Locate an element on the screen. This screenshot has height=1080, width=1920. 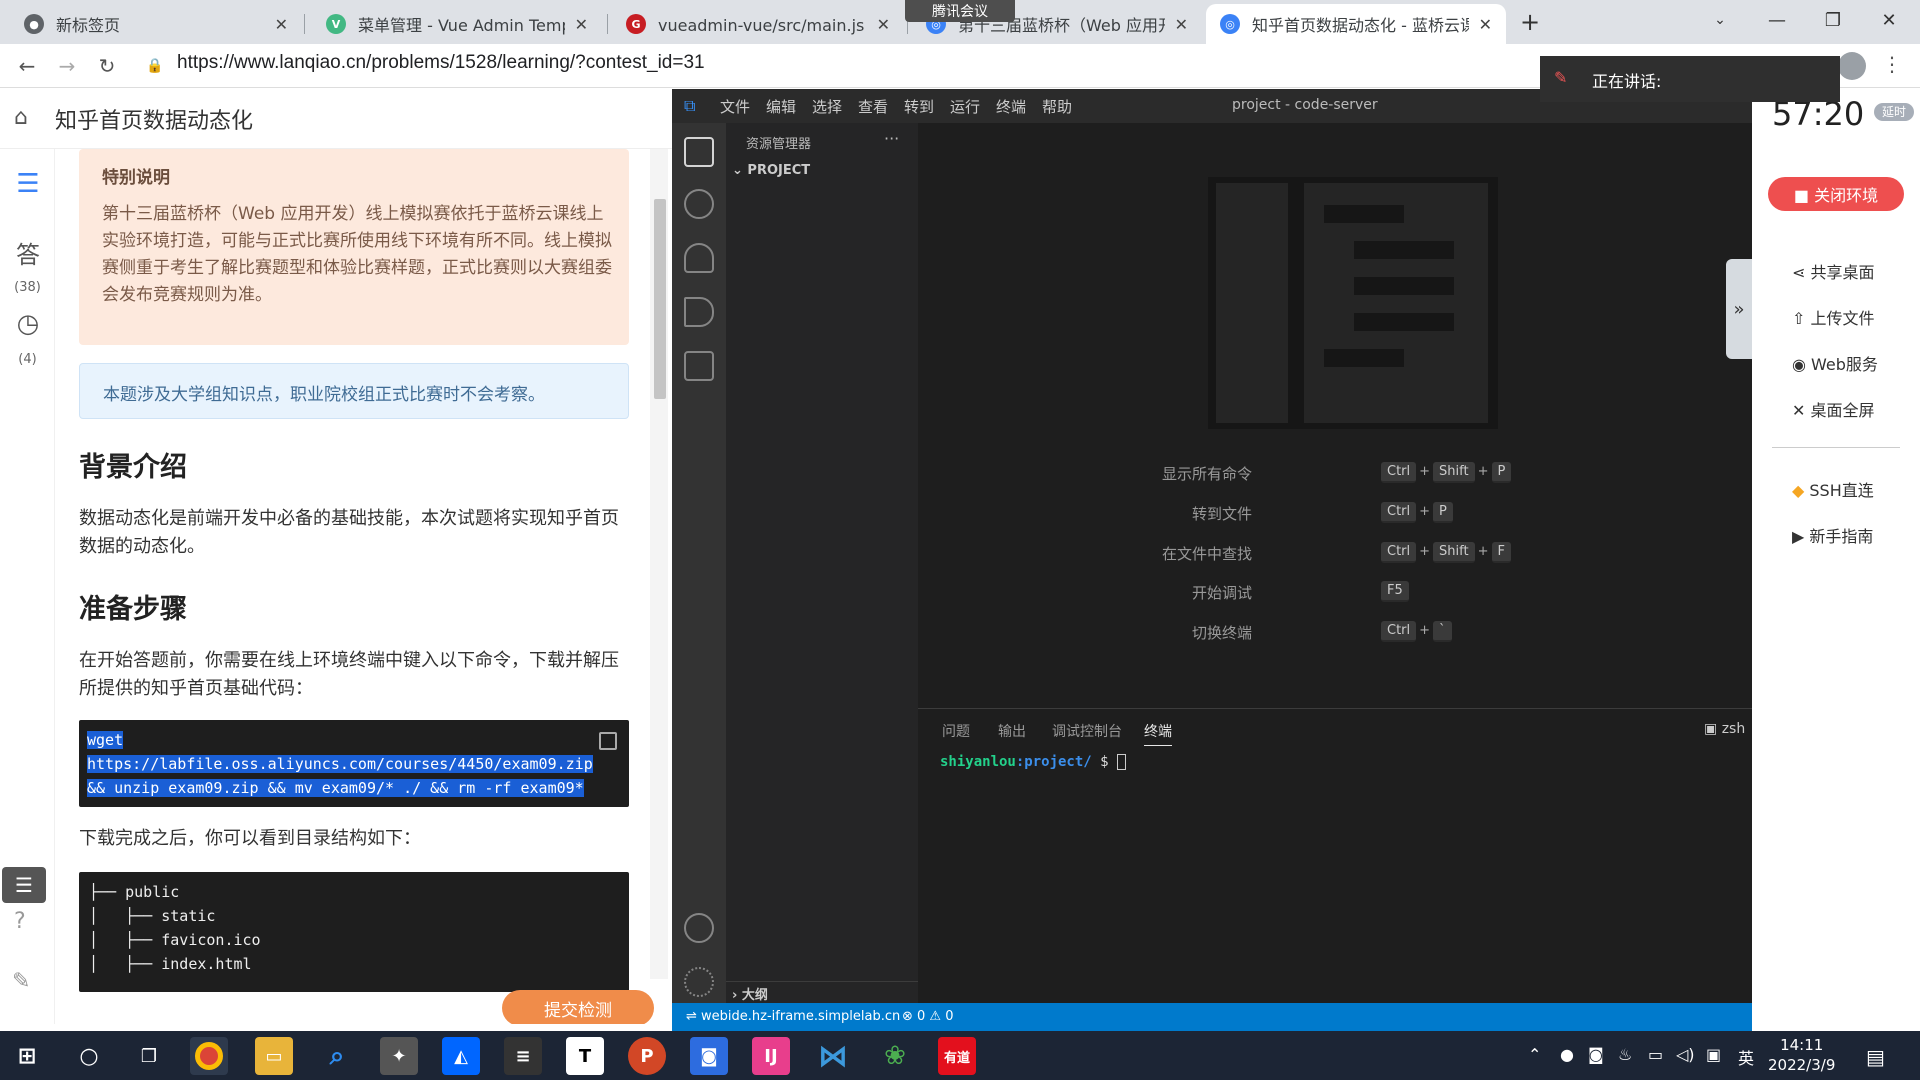
project-folder: ⌄ PROJECT is located at coordinates (771, 170).